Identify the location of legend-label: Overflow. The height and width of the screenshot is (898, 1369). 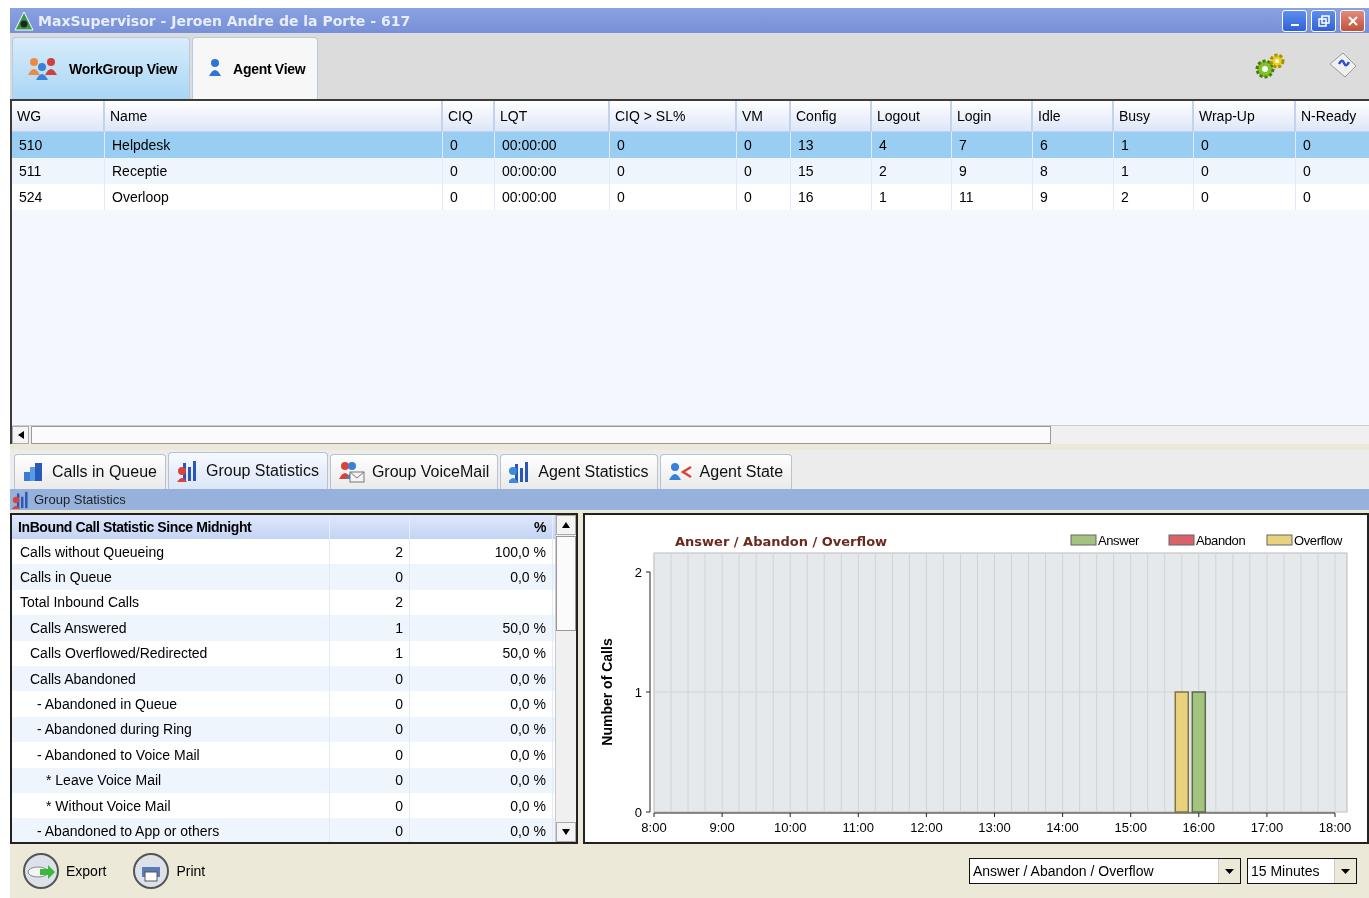
(1319, 540).